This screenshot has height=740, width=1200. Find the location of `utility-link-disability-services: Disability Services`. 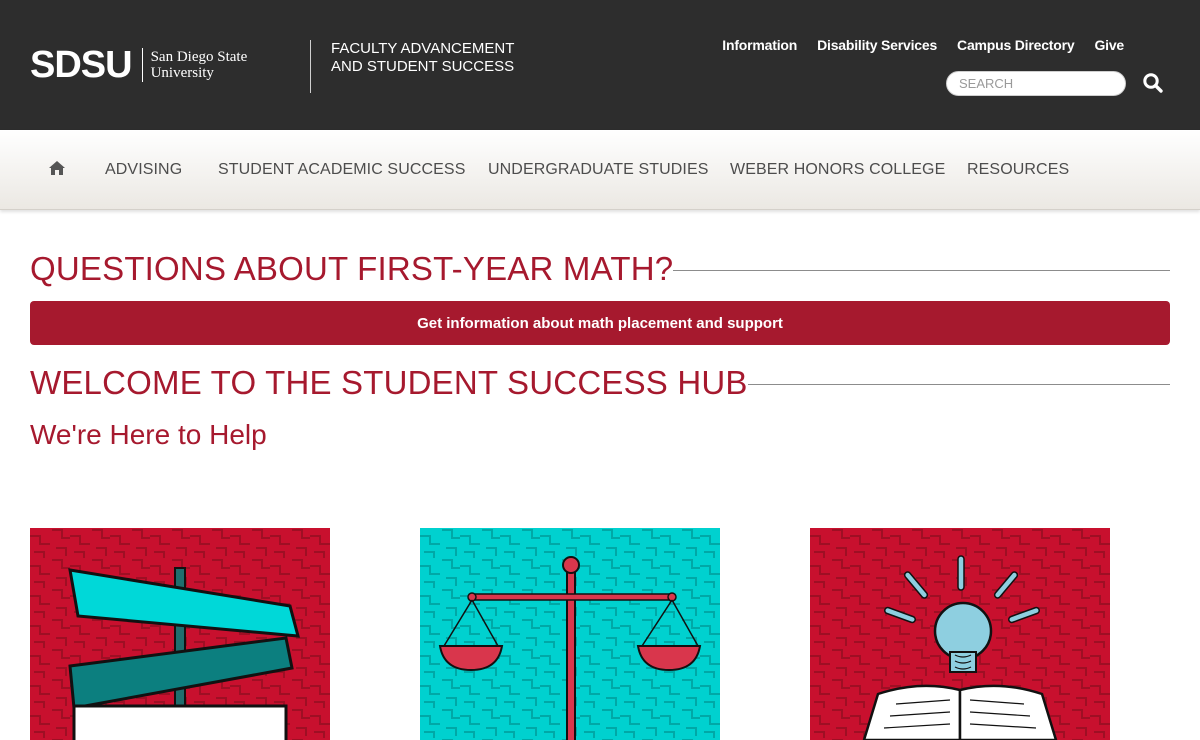

utility-link-disability-services: Disability Services is located at coordinates (877, 45).